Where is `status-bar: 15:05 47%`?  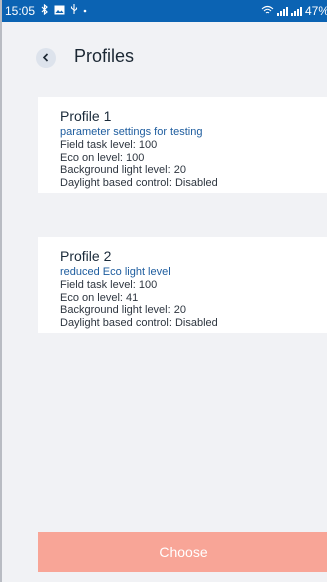 status-bar: 15:05 47% is located at coordinates (164, 11).